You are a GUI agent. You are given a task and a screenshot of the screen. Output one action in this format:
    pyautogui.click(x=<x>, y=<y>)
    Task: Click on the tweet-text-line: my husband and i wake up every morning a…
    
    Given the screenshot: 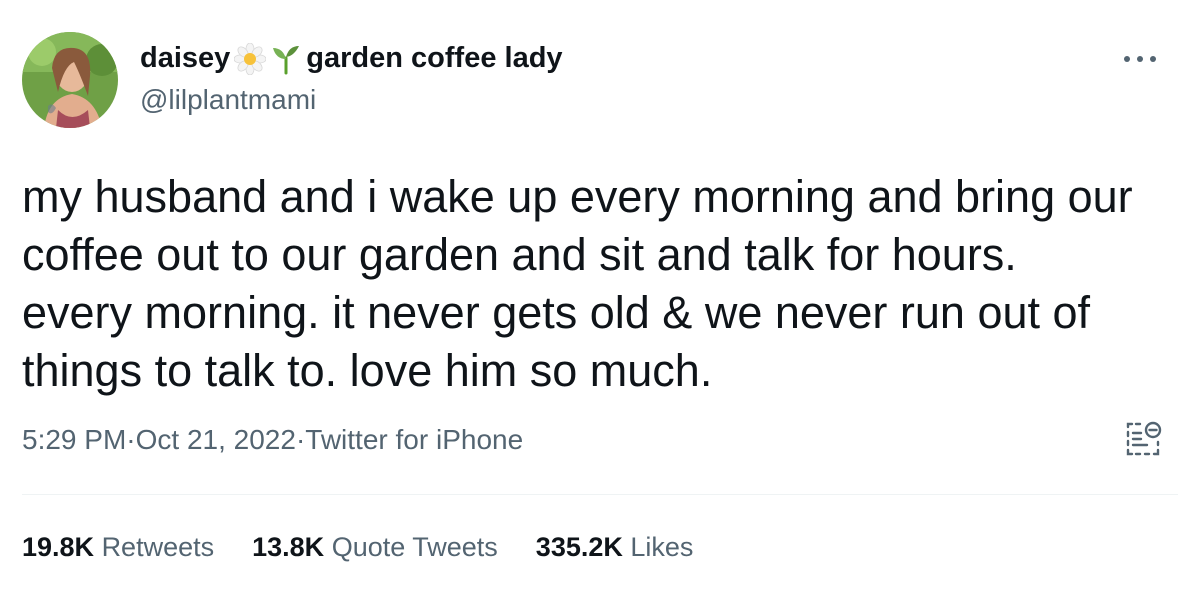 What is the action you would take?
    pyautogui.click(x=577, y=196)
    